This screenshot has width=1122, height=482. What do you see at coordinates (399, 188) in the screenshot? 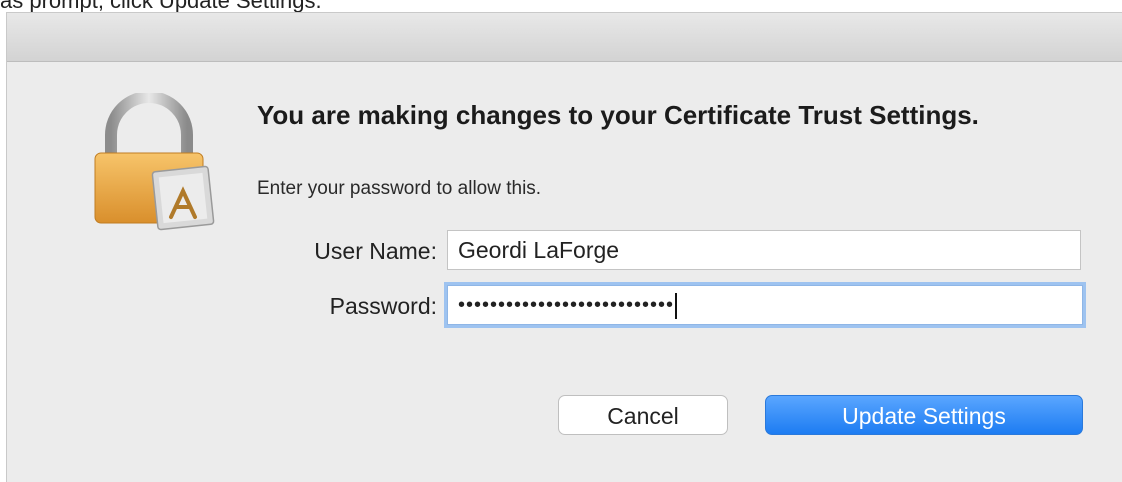
I see `dialog-subtitle: Enter your password to allow this.` at bounding box center [399, 188].